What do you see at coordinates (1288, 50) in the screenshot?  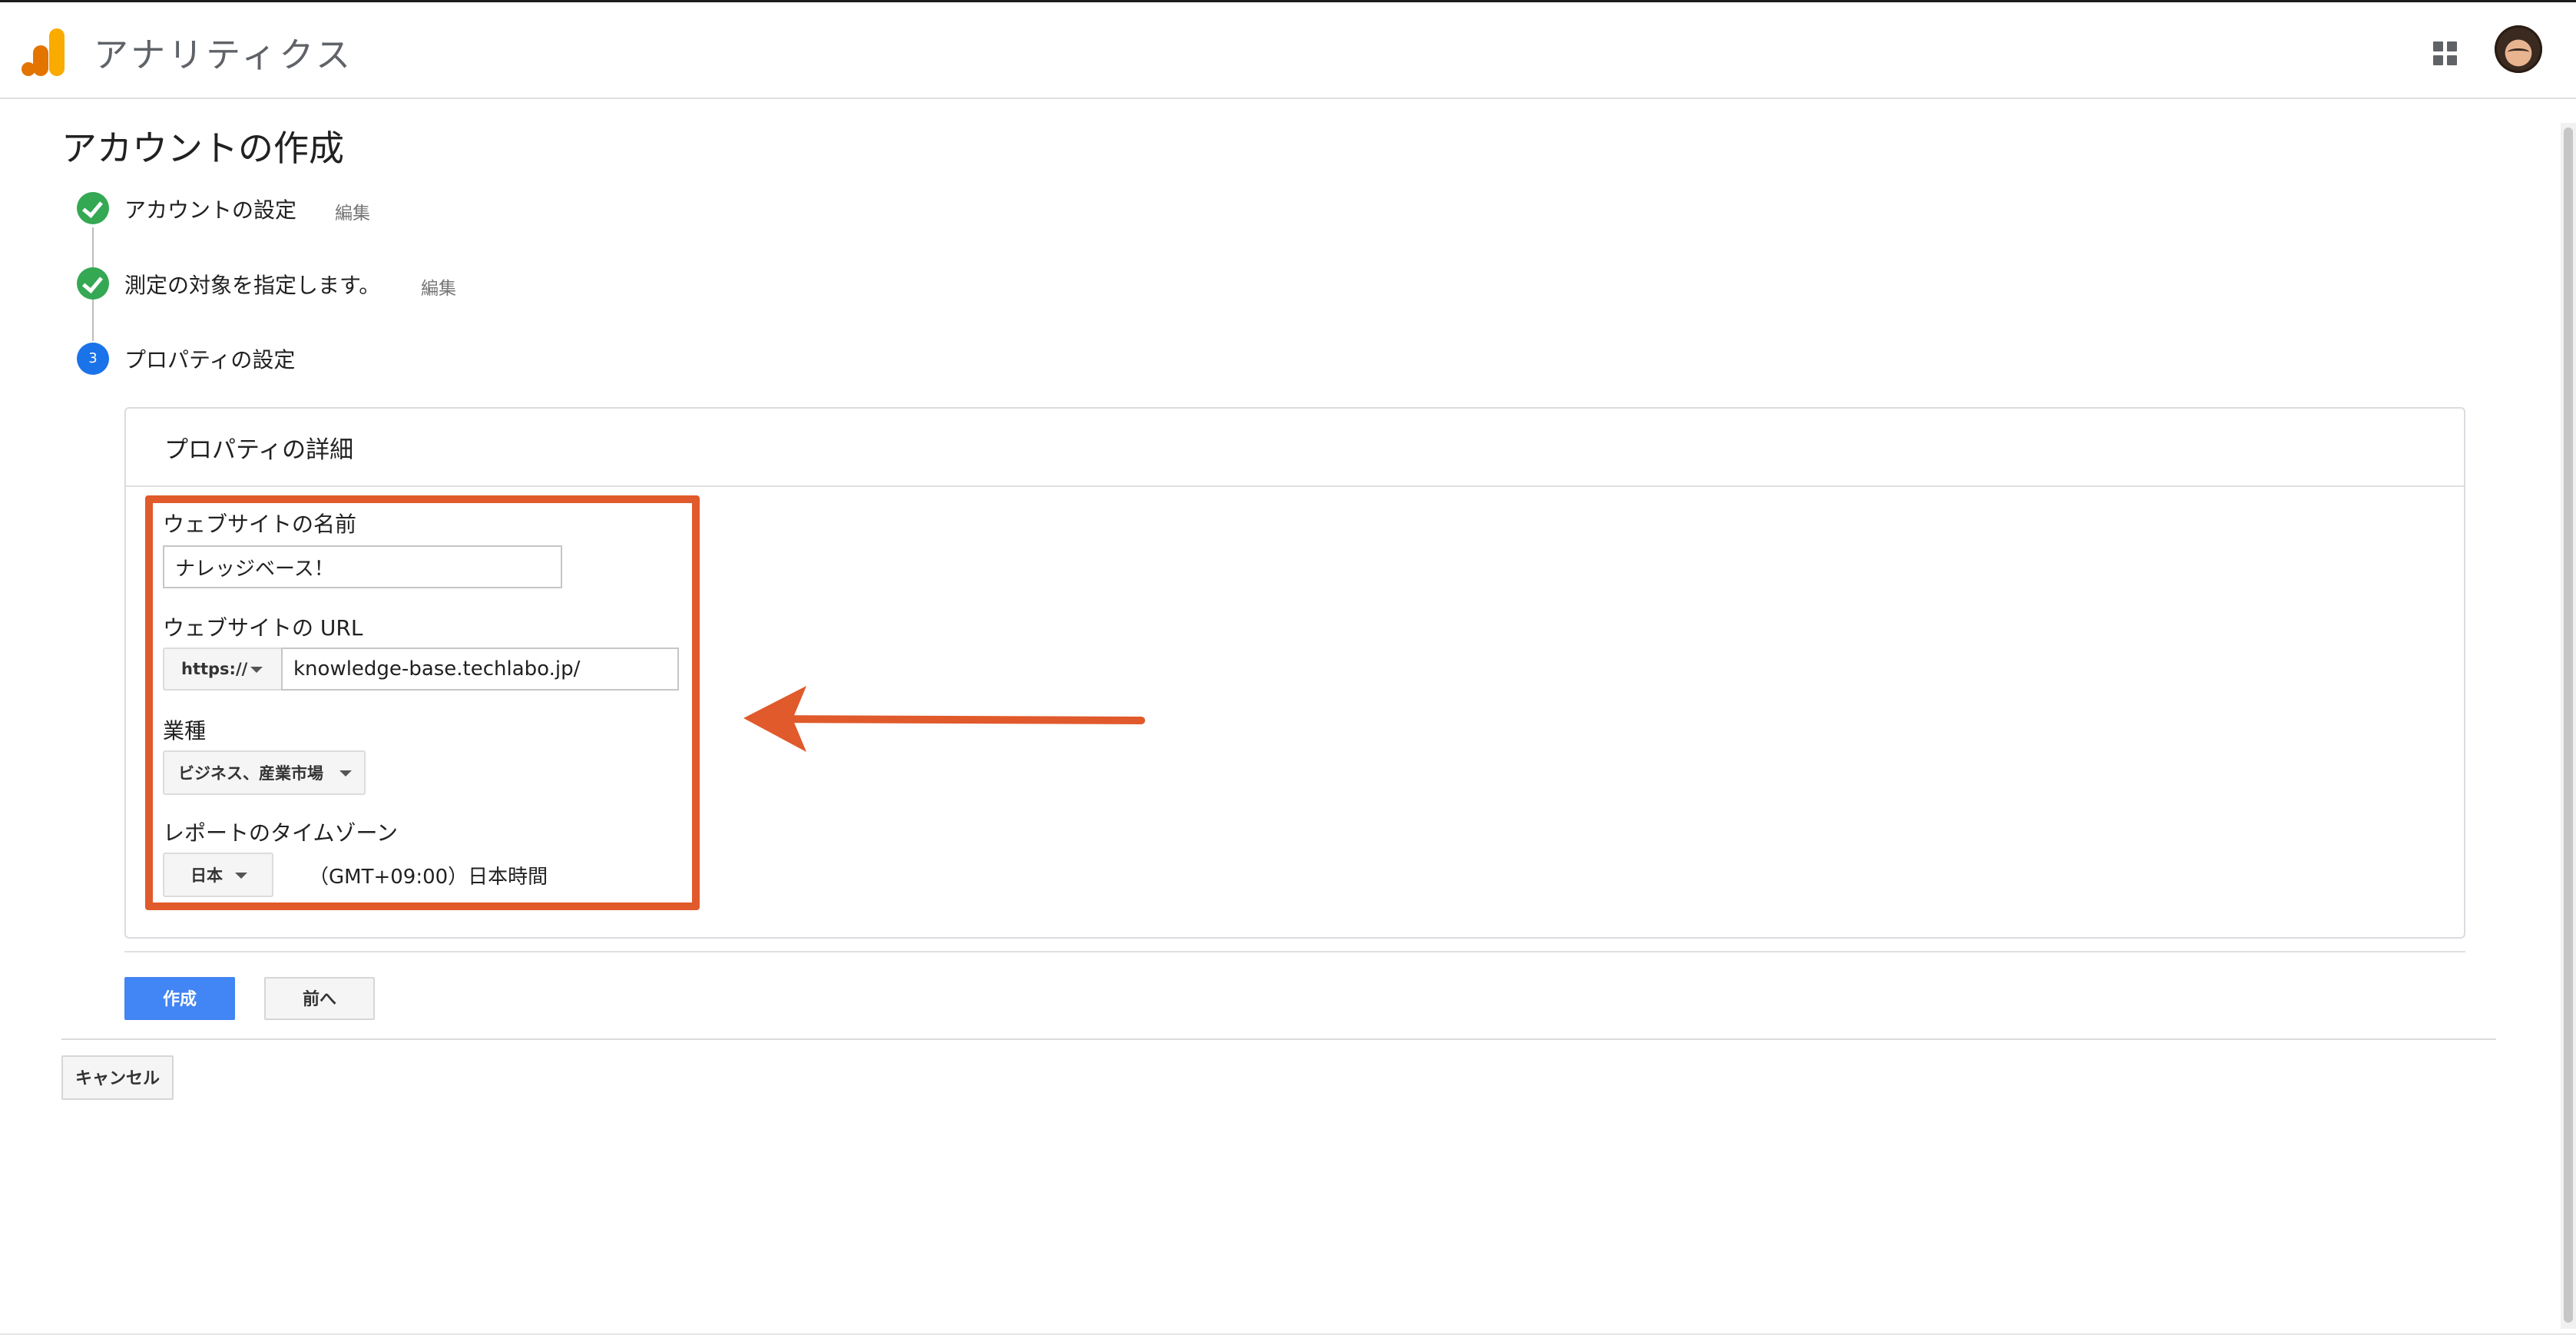 I see `app-header: アナリティクス` at bounding box center [1288, 50].